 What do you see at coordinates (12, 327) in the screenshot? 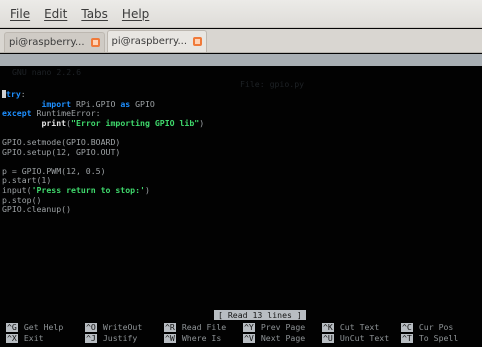
I see `shortcut-key: ^G` at bounding box center [12, 327].